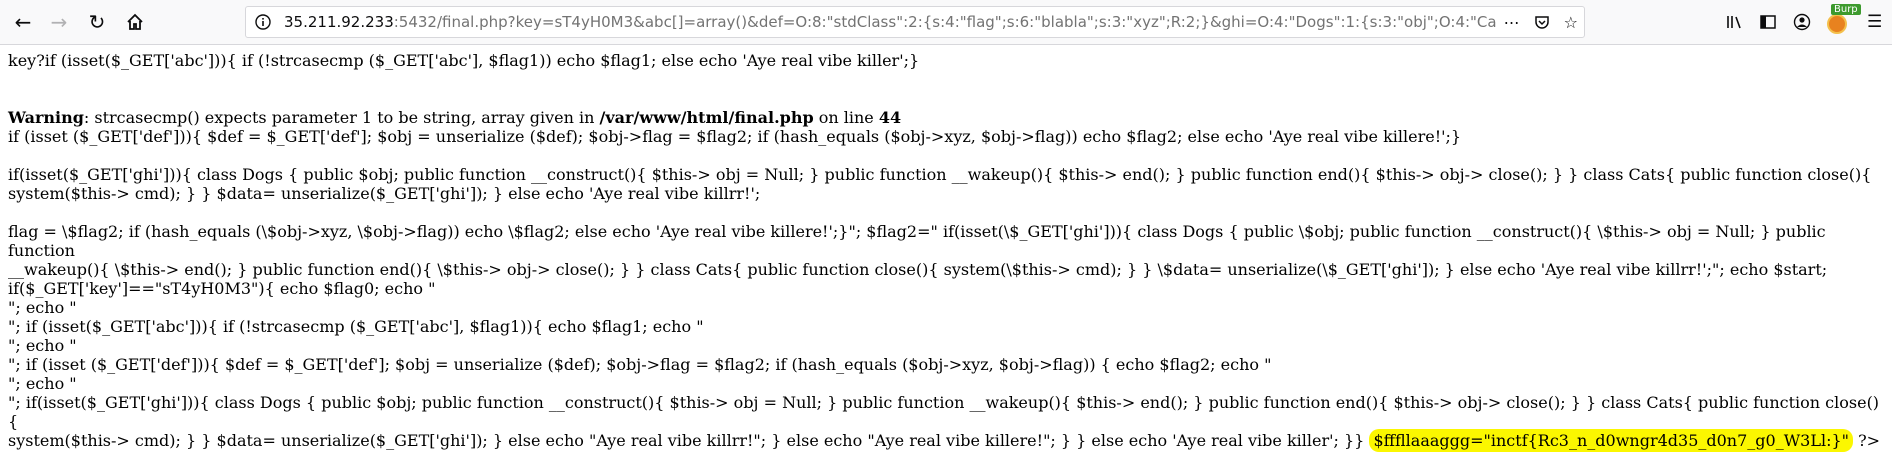  I want to click on reload-icon: ↻, so click(97, 22).